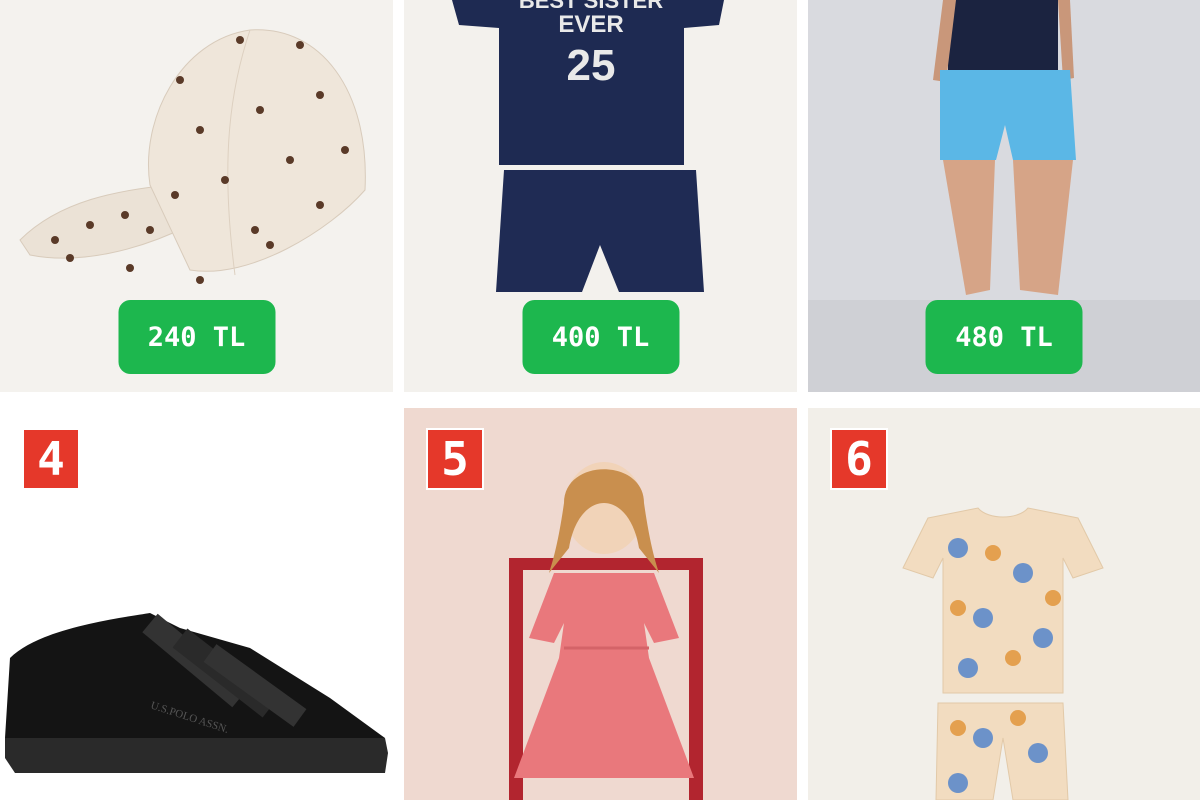 This screenshot has height=800, width=1200. I want to click on tee-print-line2: EVER, so click(590, 24).